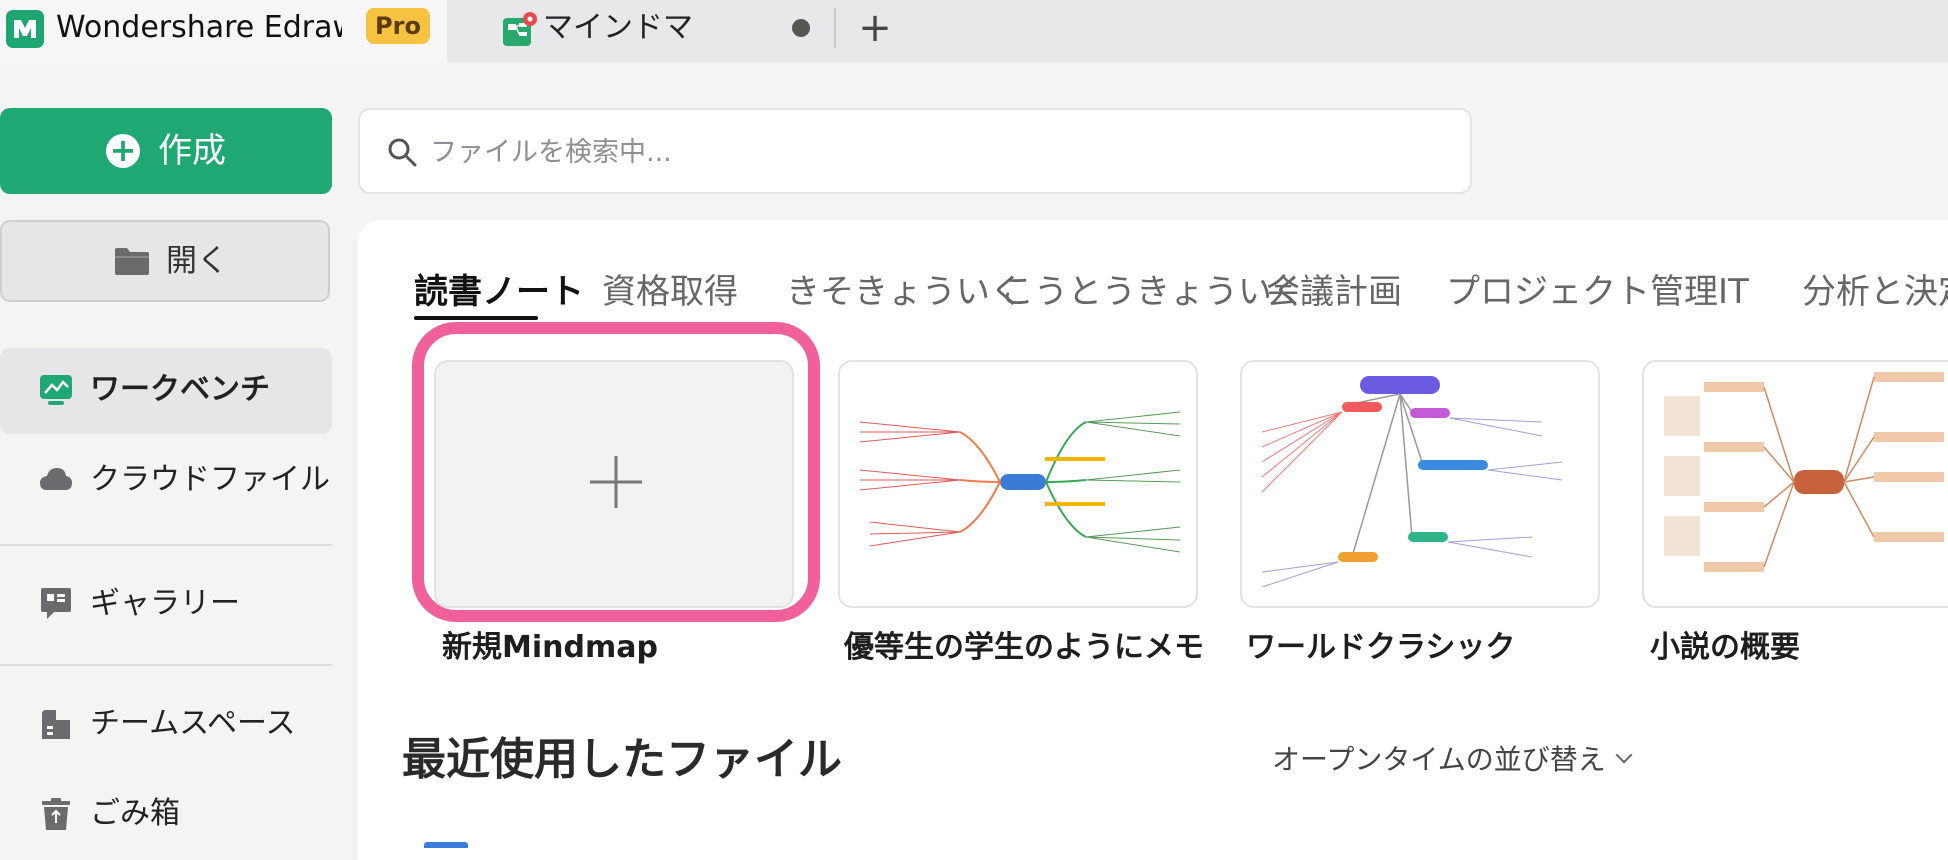 Image resolution: width=1948 pixels, height=860 pixels. What do you see at coordinates (875, 28) in the screenshot?
I see `new-tab-button: +` at bounding box center [875, 28].